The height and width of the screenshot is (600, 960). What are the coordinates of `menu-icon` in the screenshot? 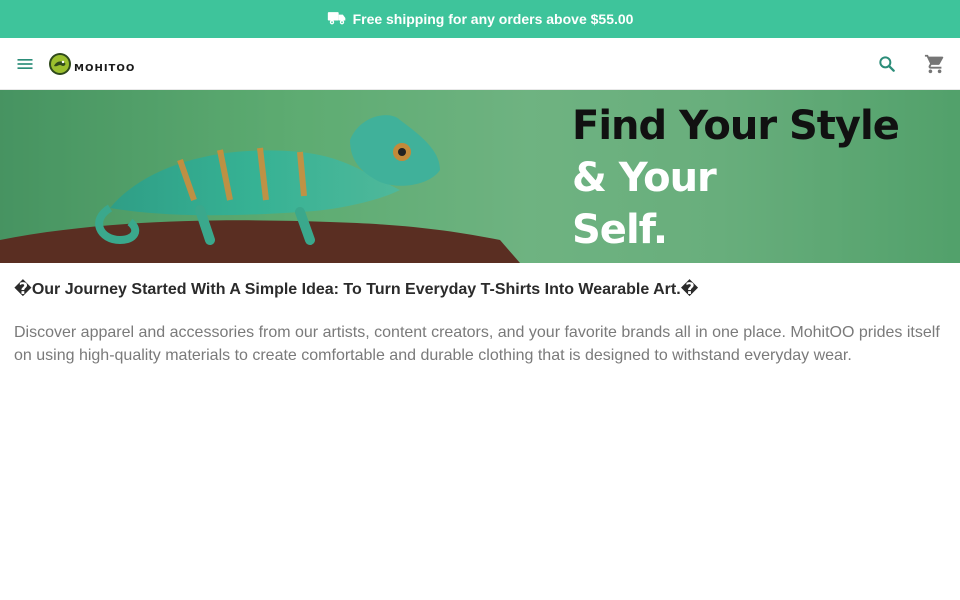 It's located at (25, 63).